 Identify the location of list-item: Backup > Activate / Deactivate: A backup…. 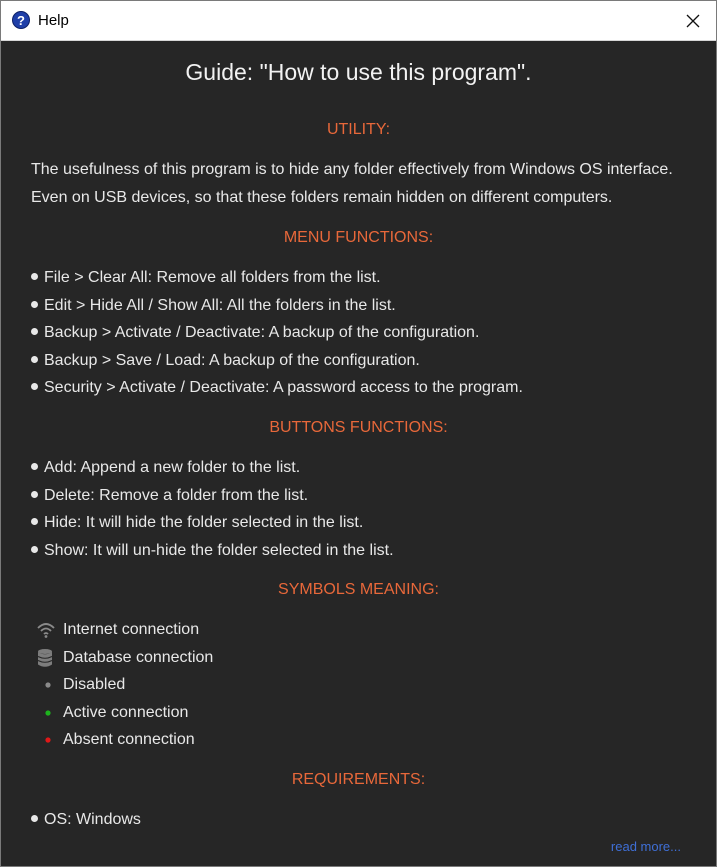
(255, 333).